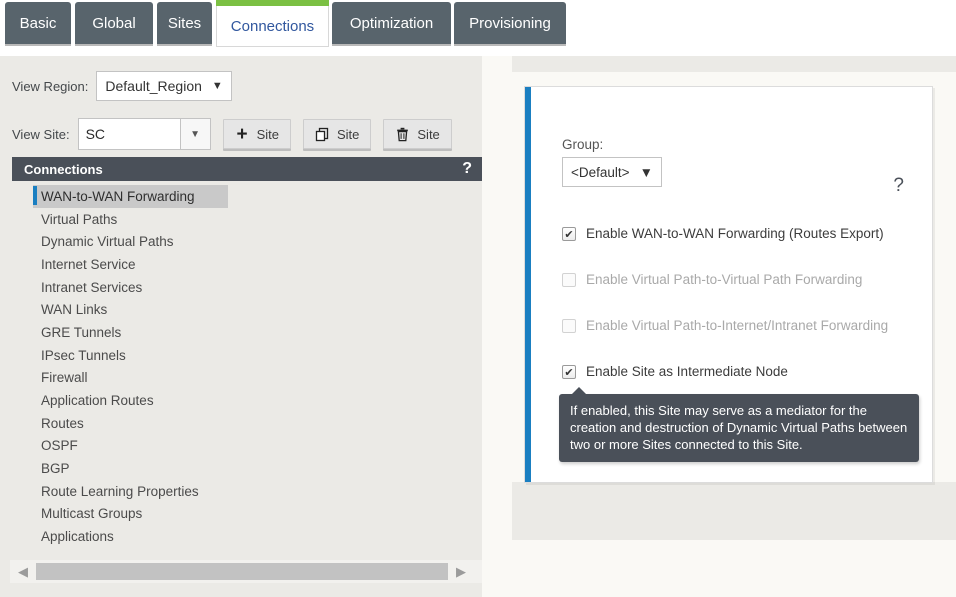 This screenshot has height=597, width=956. I want to click on connections-list-item: Dynamic Virtual Paths, so click(247, 241).